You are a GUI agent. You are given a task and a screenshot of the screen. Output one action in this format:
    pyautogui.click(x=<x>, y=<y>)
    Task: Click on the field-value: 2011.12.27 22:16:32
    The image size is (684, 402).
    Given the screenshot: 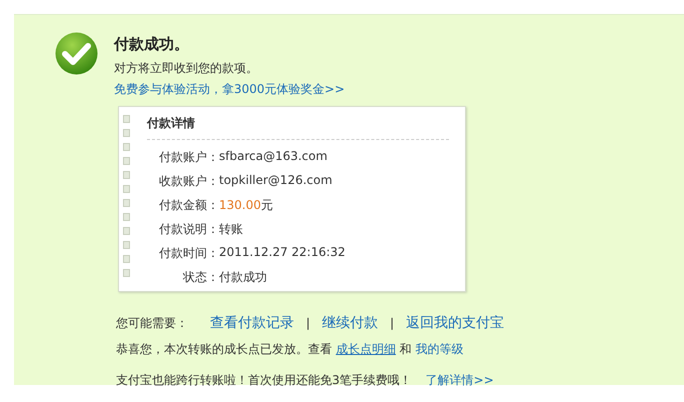 What is the action you would take?
    pyautogui.click(x=282, y=252)
    